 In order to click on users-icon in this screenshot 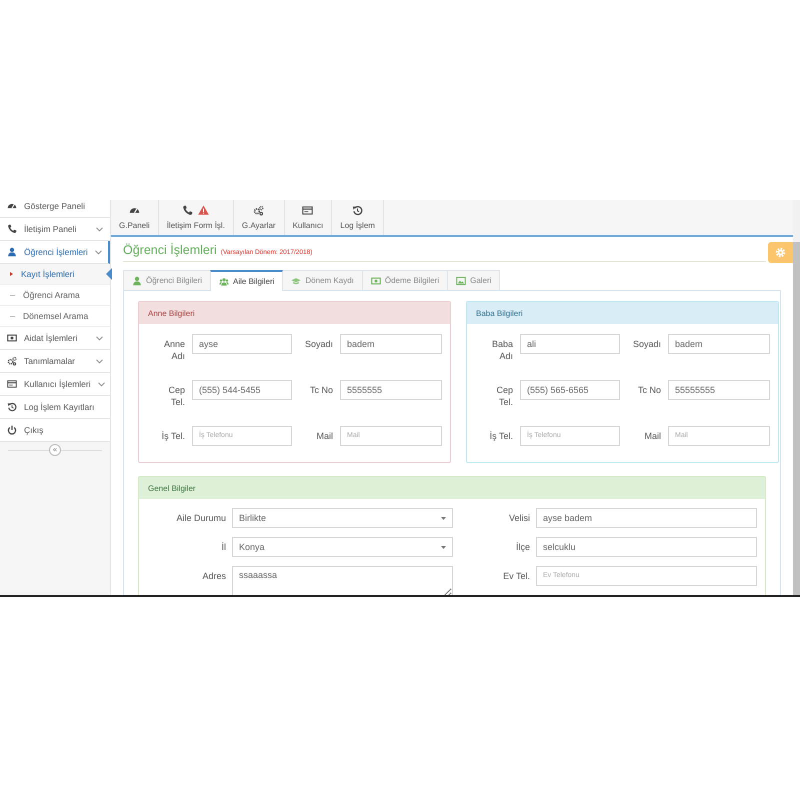, I will do `click(224, 281)`.